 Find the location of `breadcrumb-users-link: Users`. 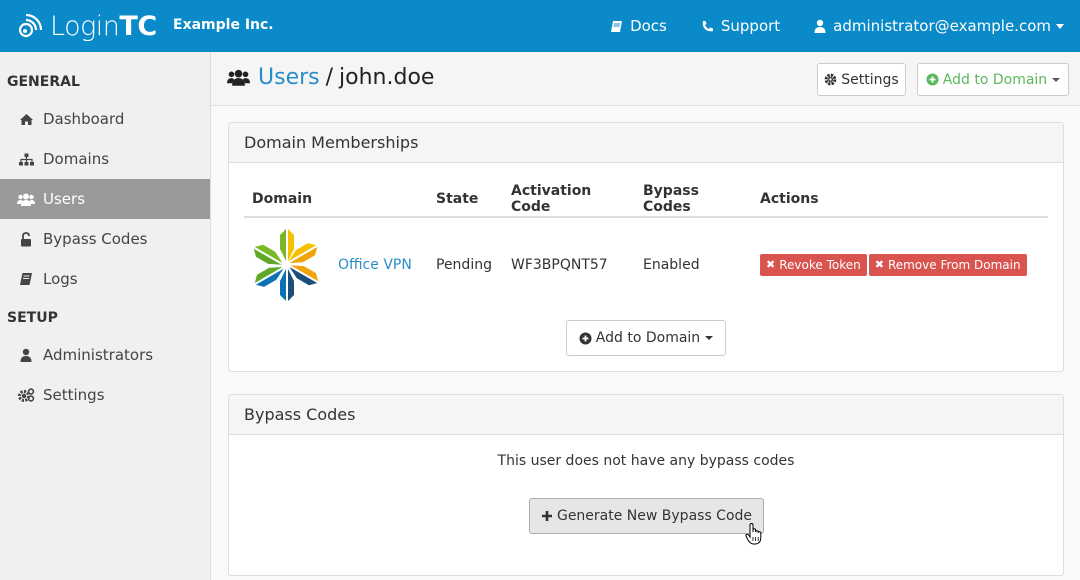

breadcrumb-users-link: Users is located at coordinates (289, 77).